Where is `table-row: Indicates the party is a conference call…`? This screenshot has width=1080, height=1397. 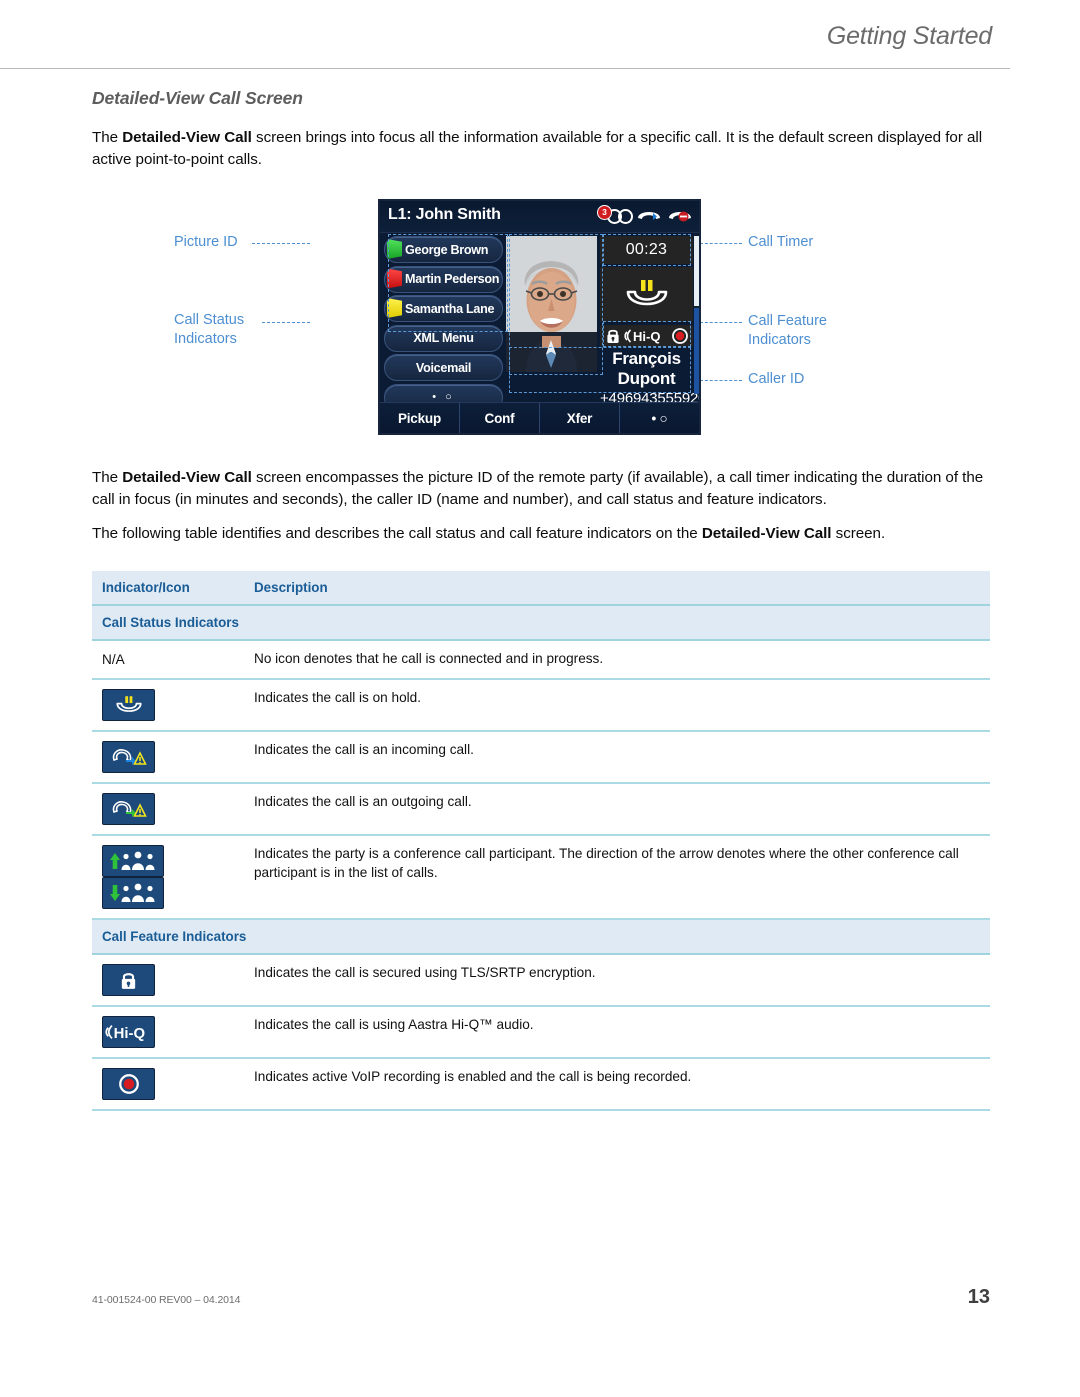 table-row: Indicates the party is a conference call… is located at coordinates (541, 877).